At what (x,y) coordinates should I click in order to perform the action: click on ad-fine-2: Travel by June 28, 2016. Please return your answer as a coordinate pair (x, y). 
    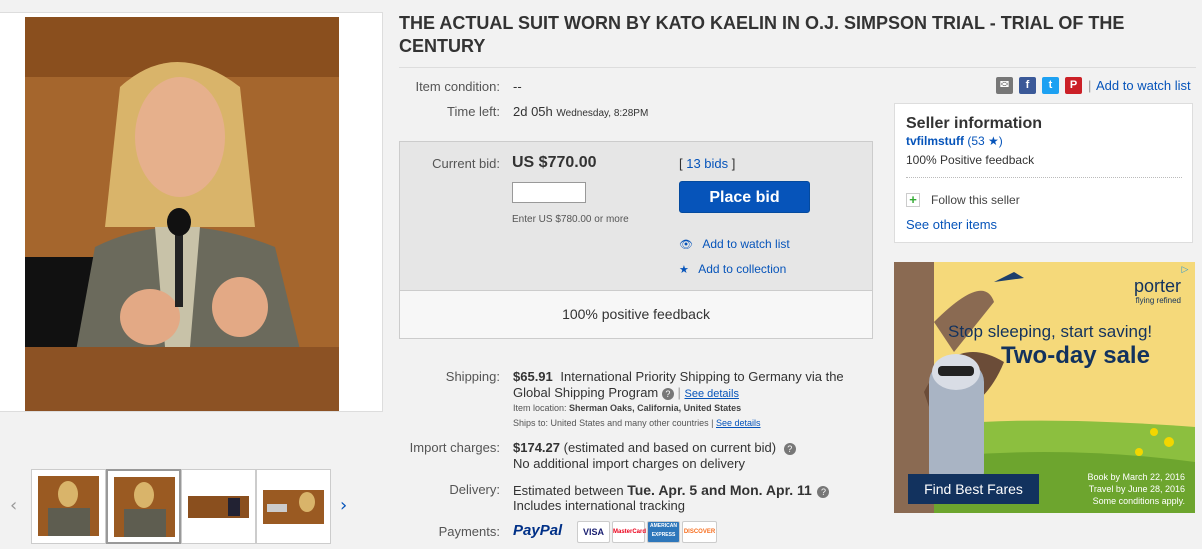
    Looking at the image, I should click on (1136, 489).